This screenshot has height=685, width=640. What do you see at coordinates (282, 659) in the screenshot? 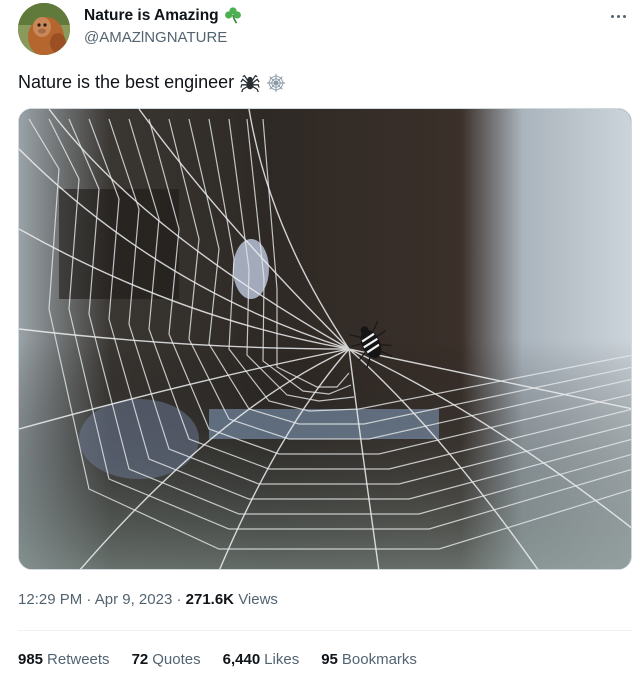
I see `likes-label: Likes` at bounding box center [282, 659].